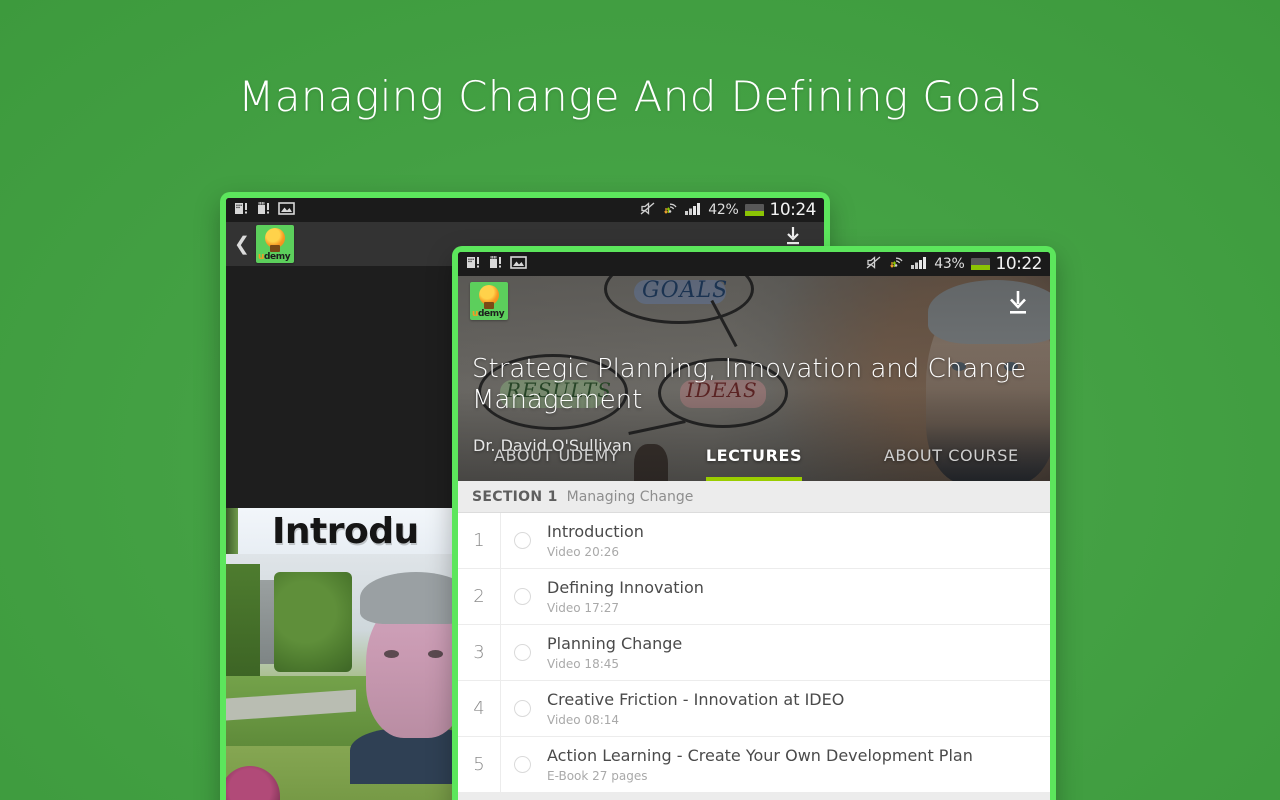 The height and width of the screenshot is (800, 1280). Describe the element at coordinates (754, 479) in the screenshot. I see `active-tab-indicator` at that location.